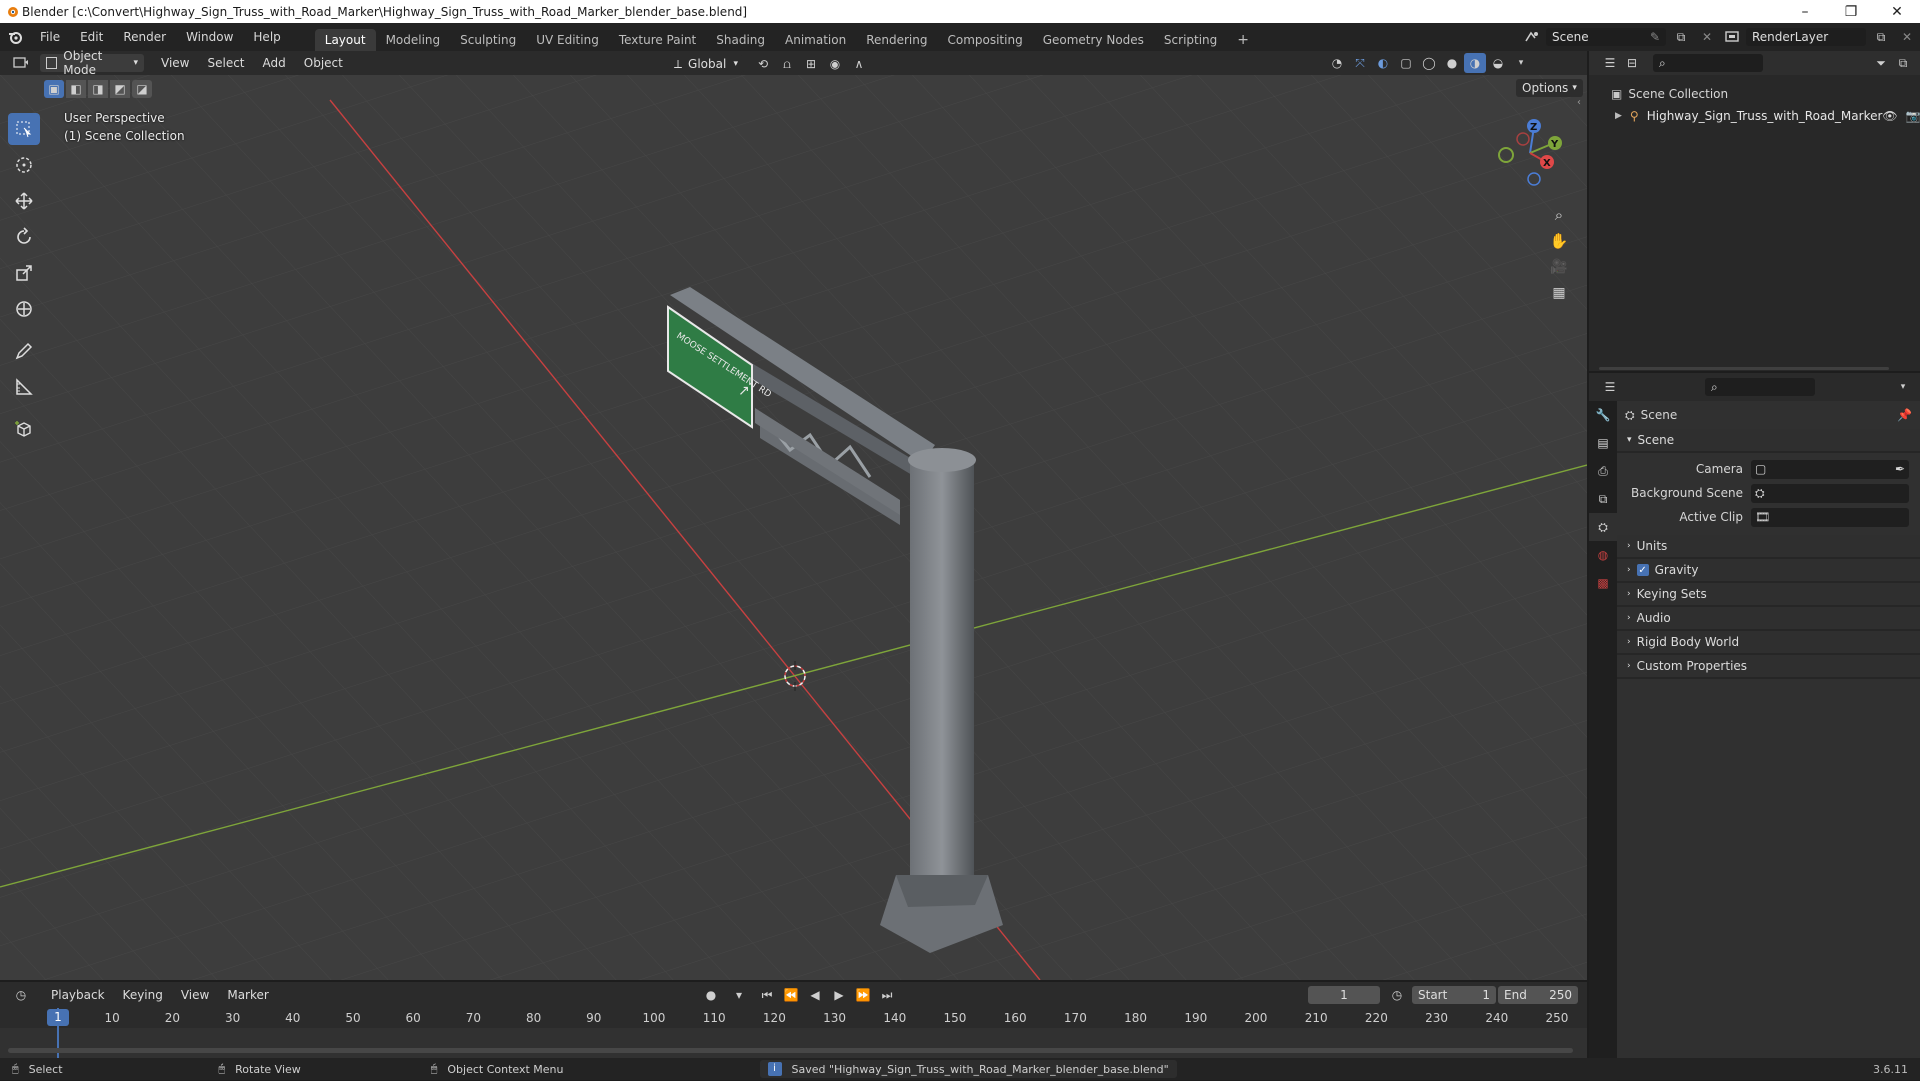  What do you see at coordinates (1681, 37) in the screenshot?
I see `new-scene-icon: ⧉` at bounding box center [1681, 37].